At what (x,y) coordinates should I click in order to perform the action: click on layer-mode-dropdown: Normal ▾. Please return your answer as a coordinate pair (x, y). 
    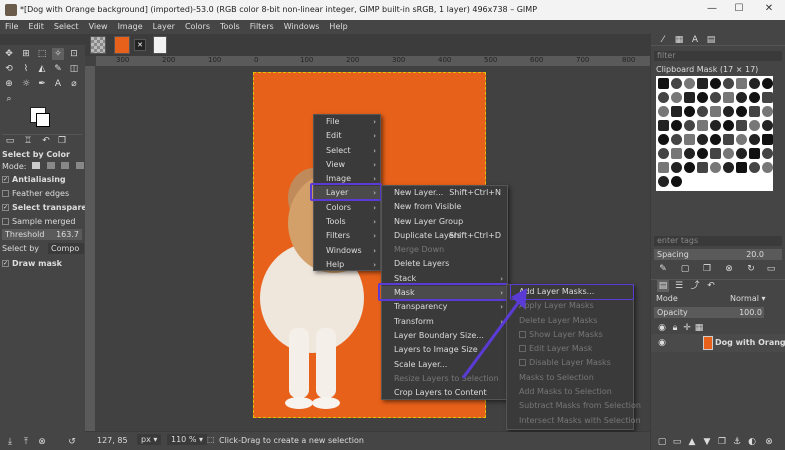
    Looking at the image, I should click on (748, 298).